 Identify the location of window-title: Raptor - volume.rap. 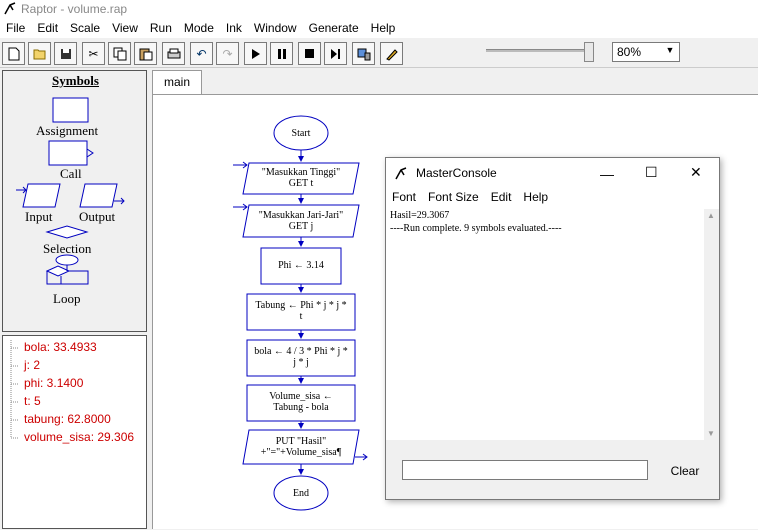
(74, 9).